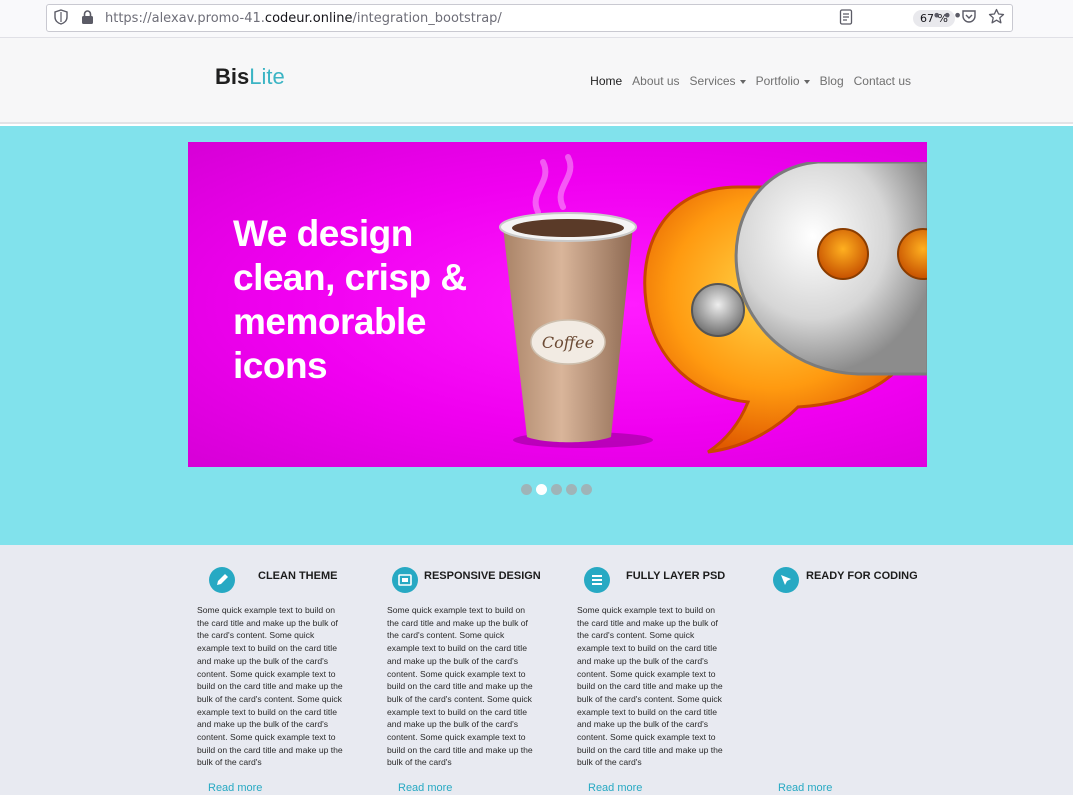  I want to click on bookmark-star-icon, so click(996, 18).